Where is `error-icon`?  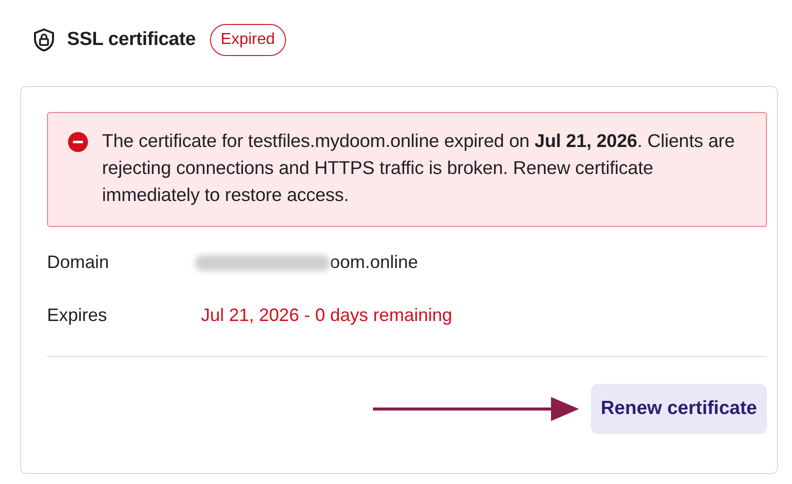
error-icon is located at coordinates (78, 142).